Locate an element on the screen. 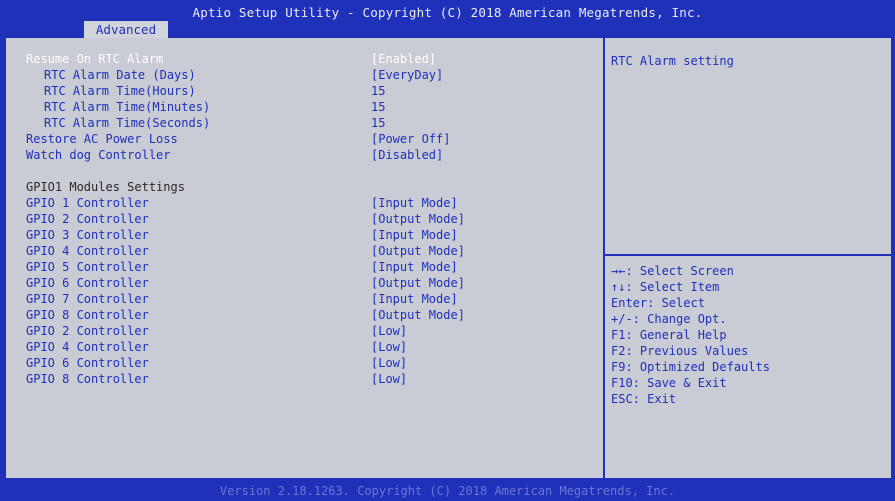 This screenshot has width=895, height=501. setting-label-restore-ac: Restore AC Power Loss is located at coordinates (102, 139).